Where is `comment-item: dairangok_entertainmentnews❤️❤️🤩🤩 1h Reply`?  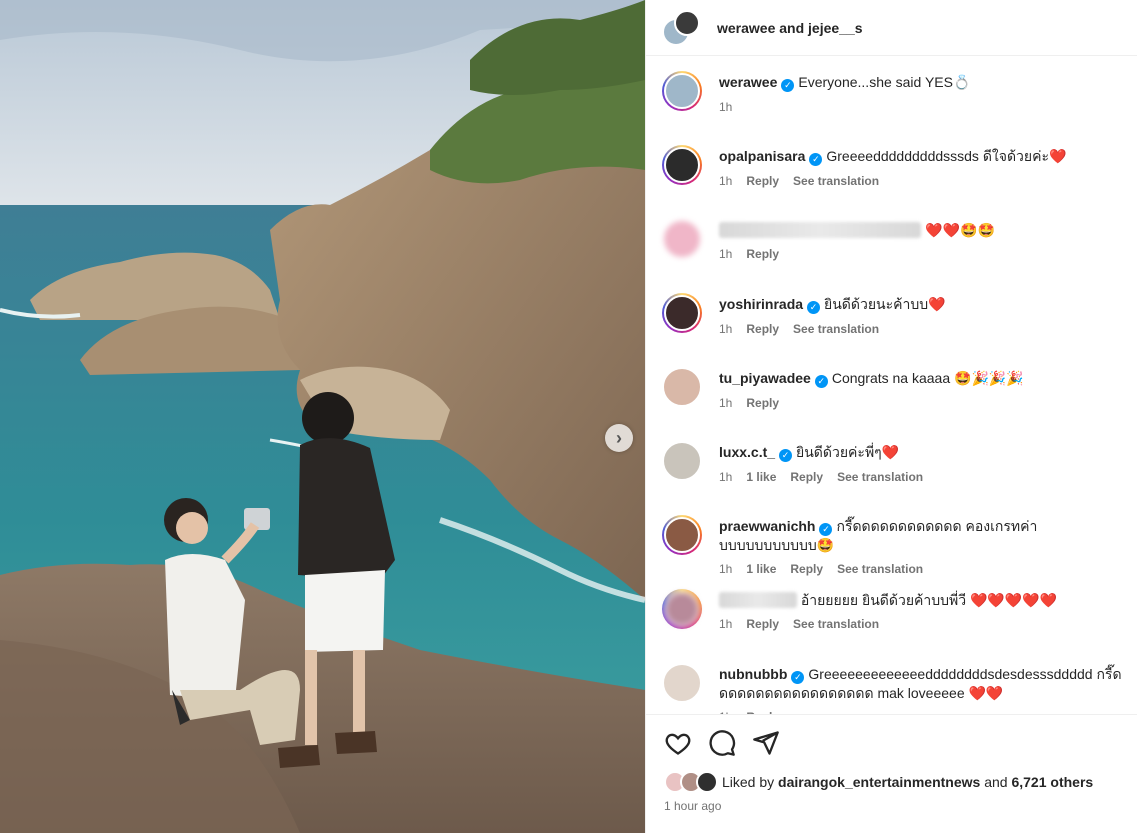 comment-item: dairangok_entertainmentnews❤️❤️🤩🤩 1h Reply is located at coordinates (894, 256).